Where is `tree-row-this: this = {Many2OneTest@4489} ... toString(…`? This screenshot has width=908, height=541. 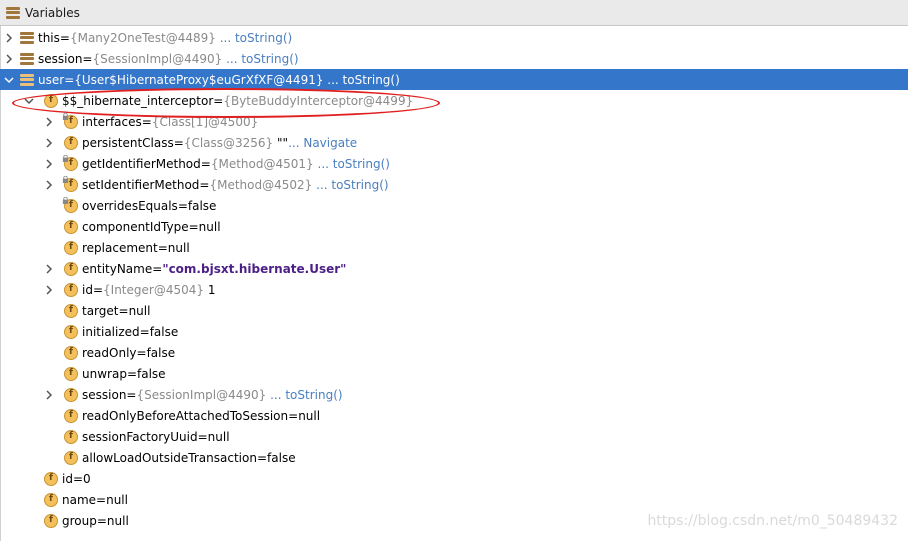
tree-row-this: this = {Many2OneTest@4489} ... toString(… is located at coordinates (454, 37).